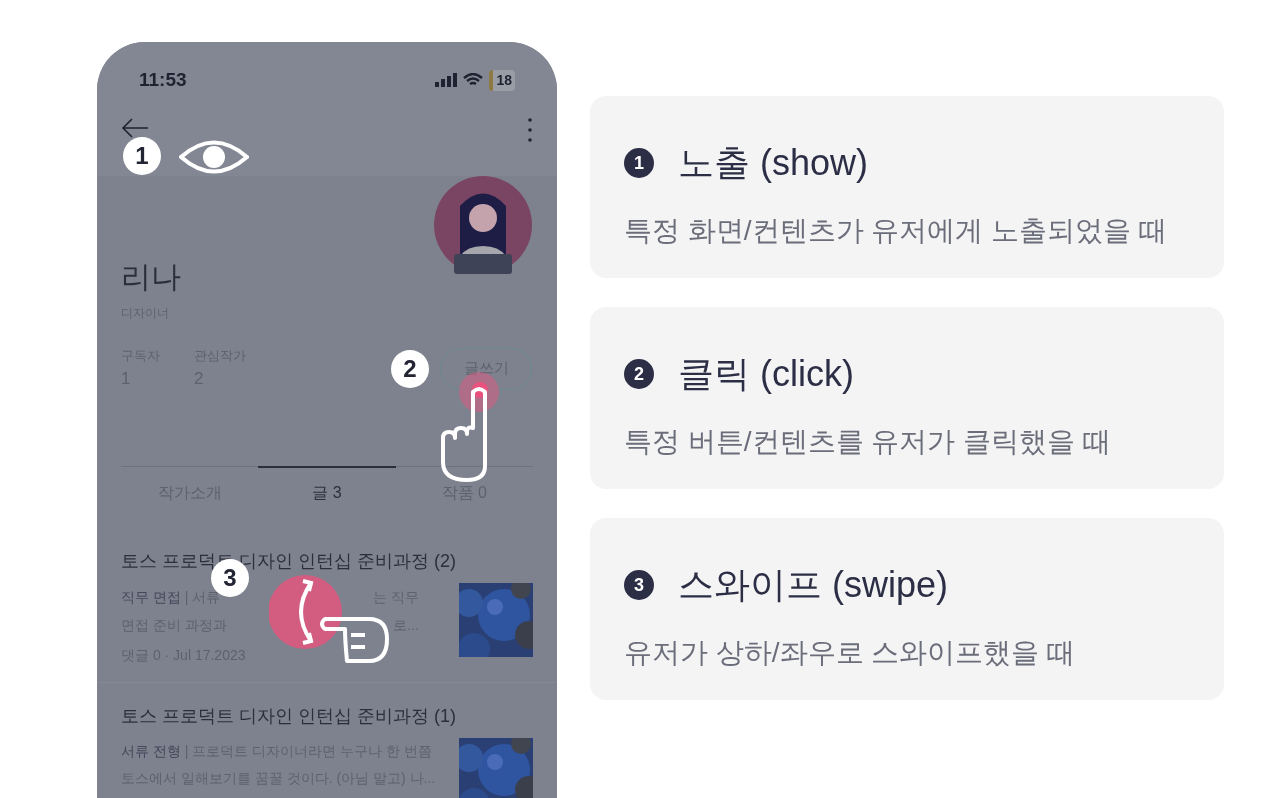 The width and height of the screenshot is (1280, 798). Describe the element at coordinates (327, 492) in the screenshot. I see `profile-tab: 글 3` at that location.